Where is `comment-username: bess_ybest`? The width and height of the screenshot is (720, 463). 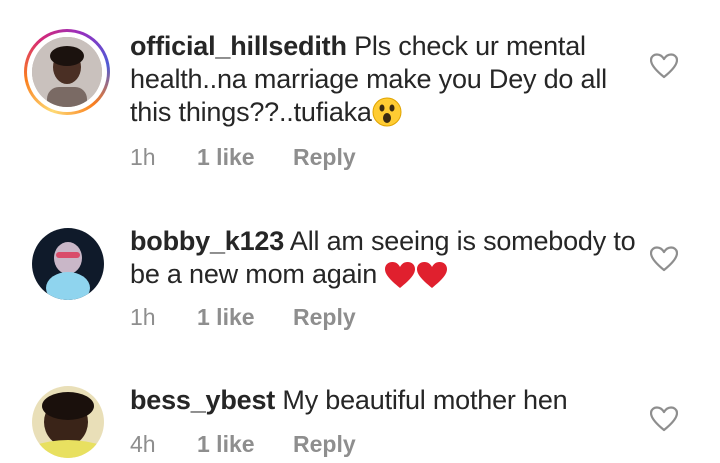
comment-username: bess_ybest is located at coordinates (202, 400).